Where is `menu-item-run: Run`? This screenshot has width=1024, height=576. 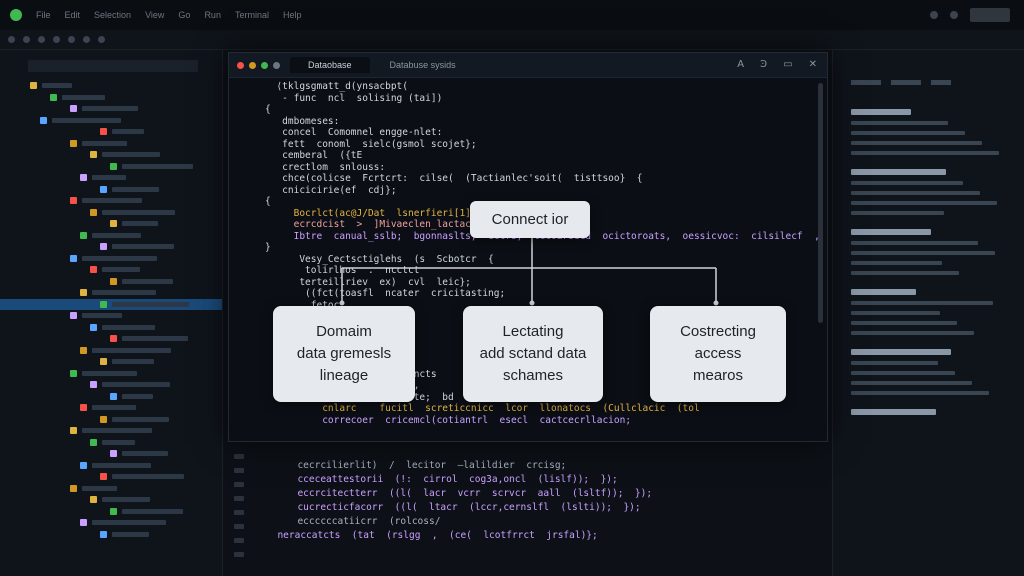 menu-item-run: Run is located at coordinates (212, 15).